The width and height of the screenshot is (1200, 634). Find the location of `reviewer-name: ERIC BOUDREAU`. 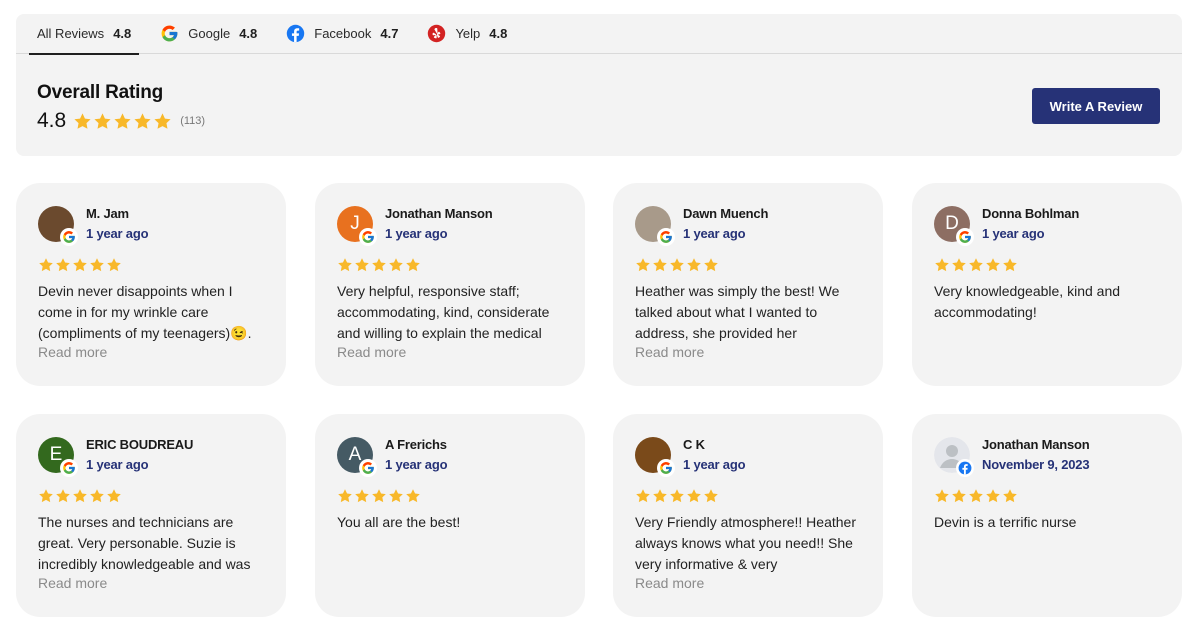

reviewer-name: ERIC BOUDREAU is located at coordinates (140, 444).